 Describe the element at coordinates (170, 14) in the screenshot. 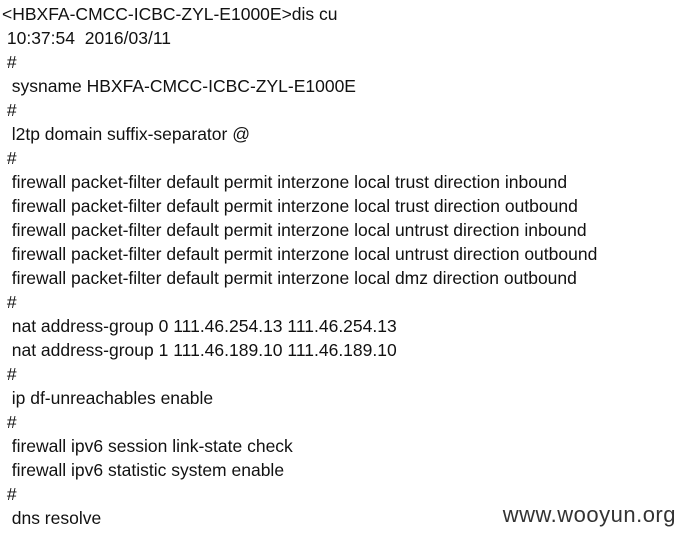

I see `terminal-line-prompt: <HBXFA-CMCC-ICBC-ZYL-E1000E>dis cu` at that location.